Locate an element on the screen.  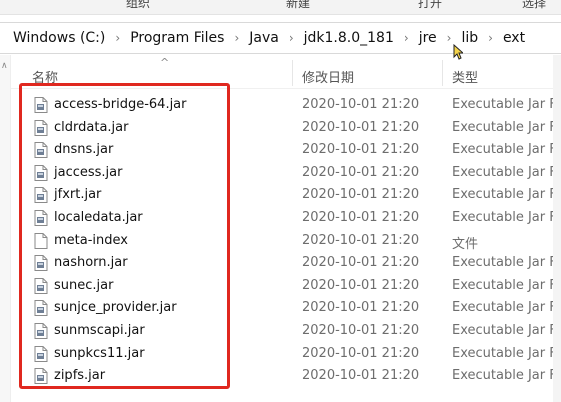
file-name: sunmscapi.jar is located at coordinates (99, 330).